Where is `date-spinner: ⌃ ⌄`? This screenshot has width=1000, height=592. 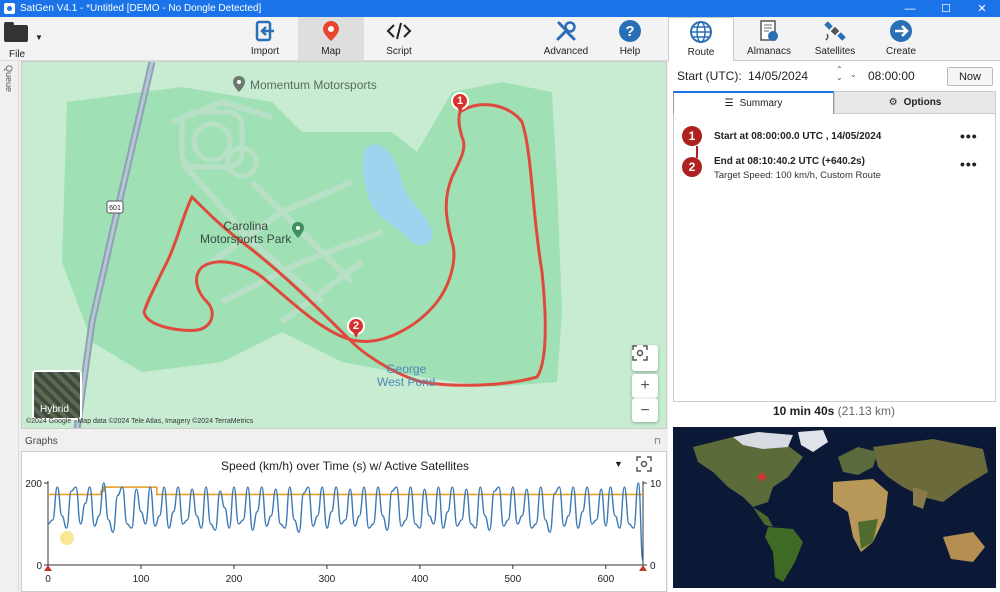 date-spinner: ⌃ ⌄ is located at coordinates (839, 74).